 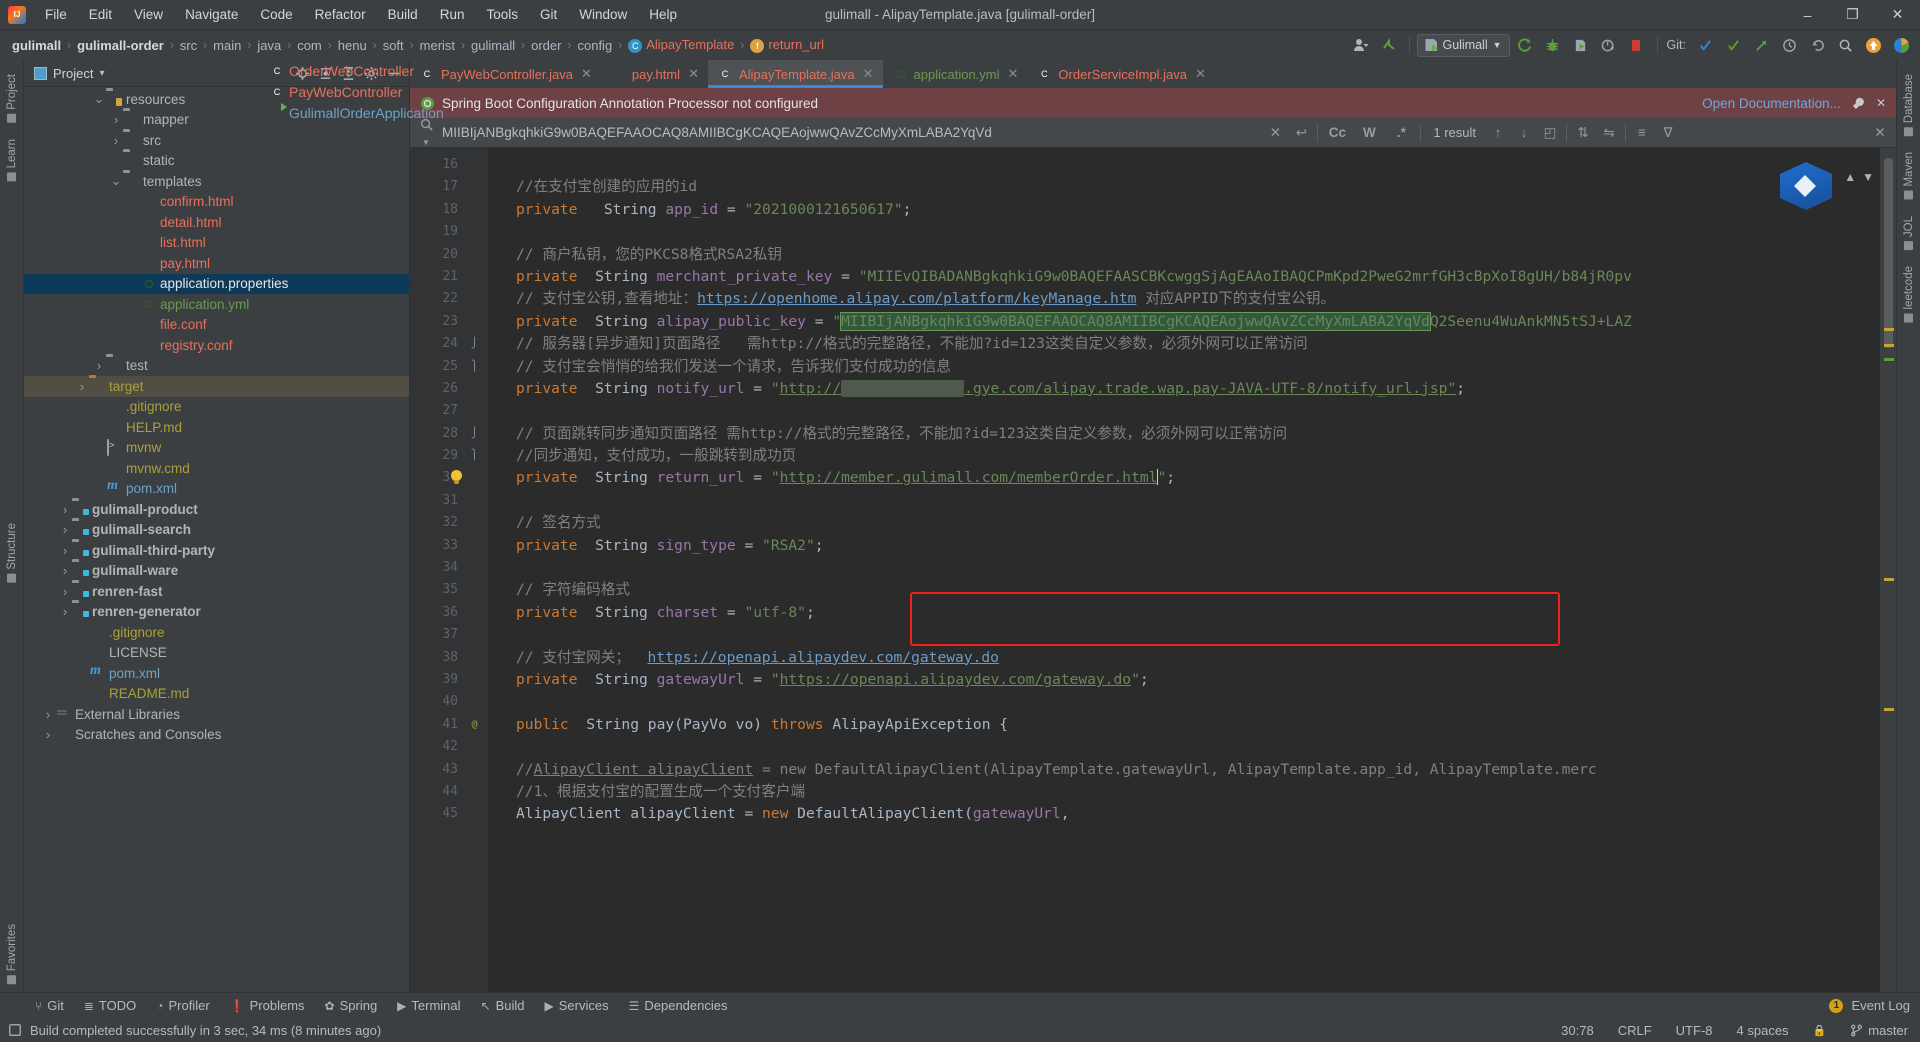 I want to click on code-line: //1、根据支付宝的配置生成一个支付客户端, so click(x=1184, y=792).